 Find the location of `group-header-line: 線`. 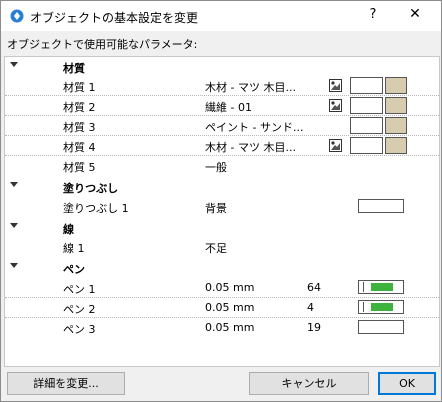

group-header-line: 線 is located at coordinates (222, 227).